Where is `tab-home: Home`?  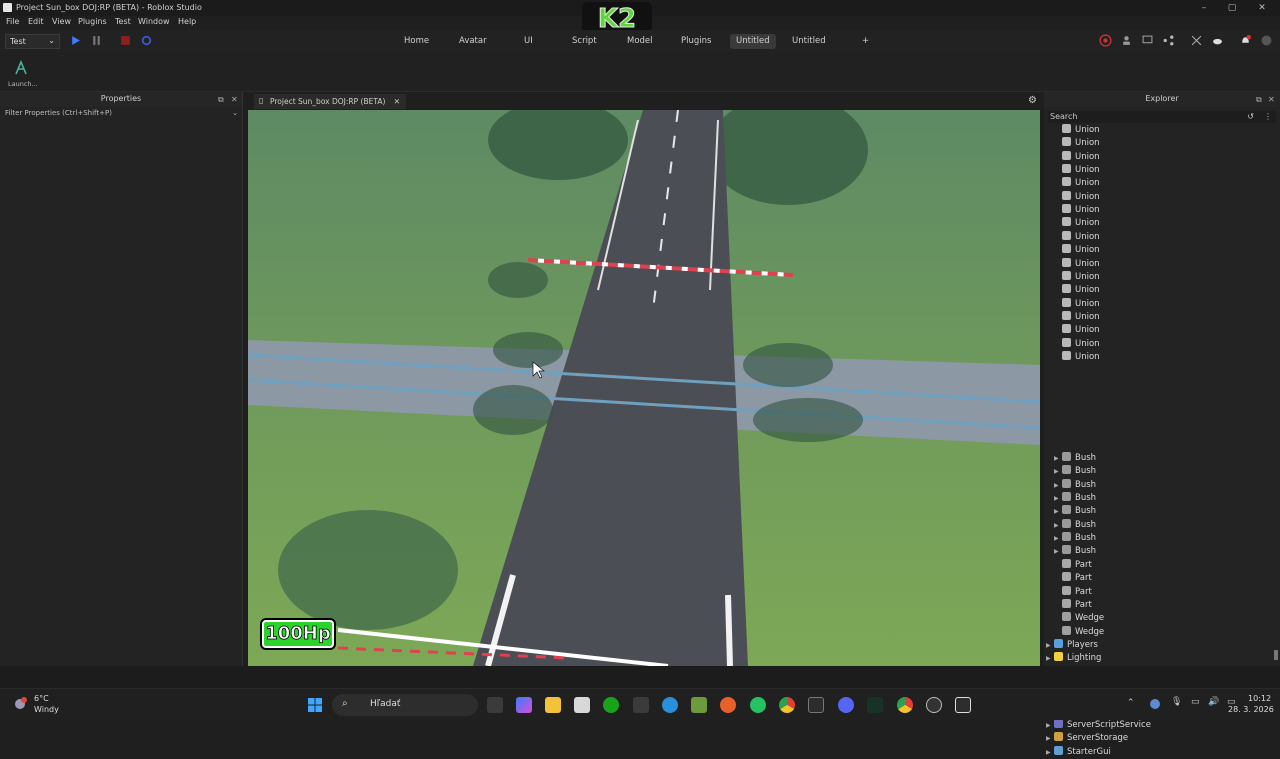
tab-home: Home is located at coordinates (416, 41).